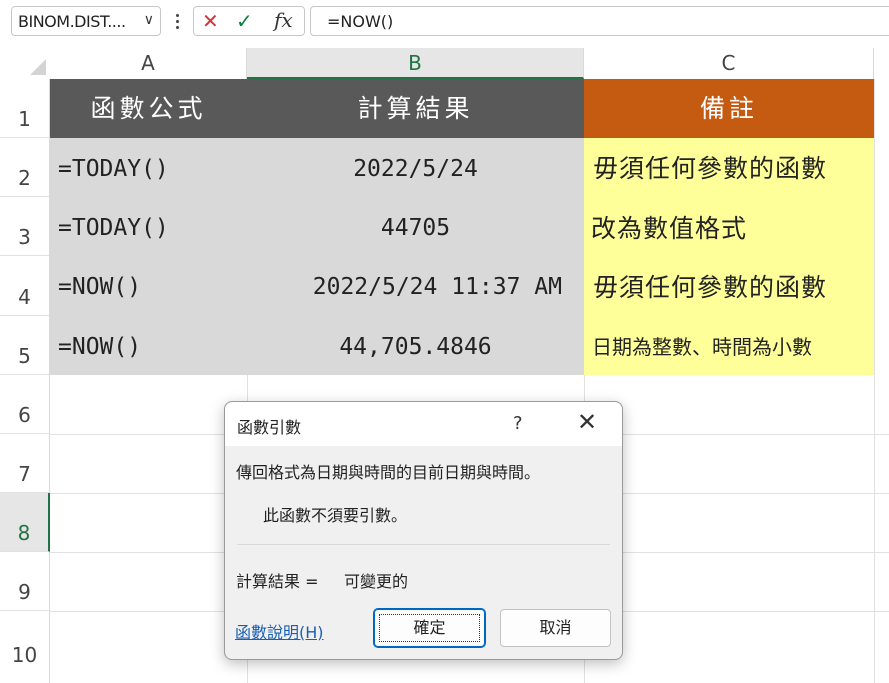 The height and width of the screenshot is (683, 889). What do you see at coordinates (283, 20) in the screenshot?
I see `insert-function-icon: fx` at bounding box center [283, 20].